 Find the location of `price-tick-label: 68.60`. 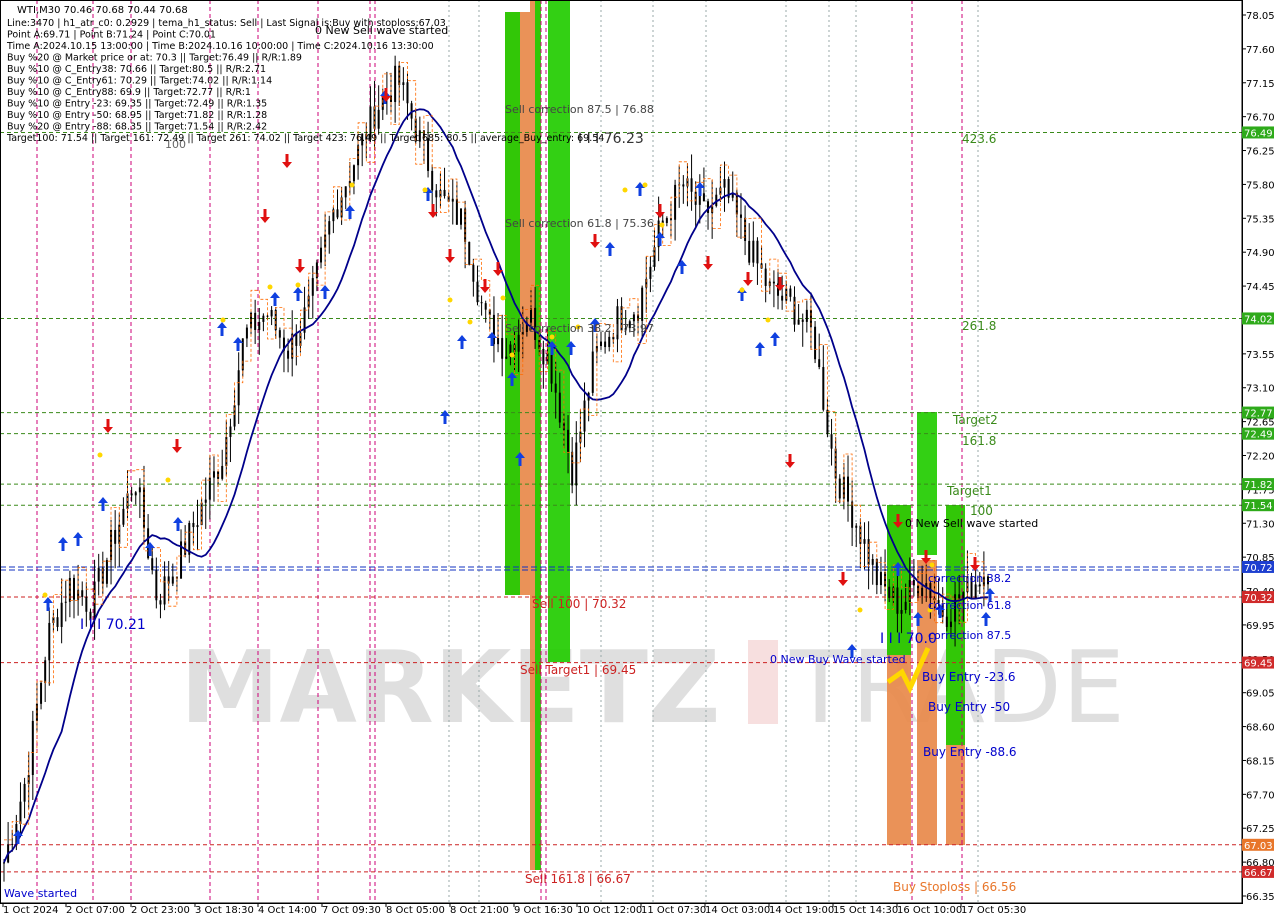

price-tick-label: 68.60 is located at coordinates (1260, 728).